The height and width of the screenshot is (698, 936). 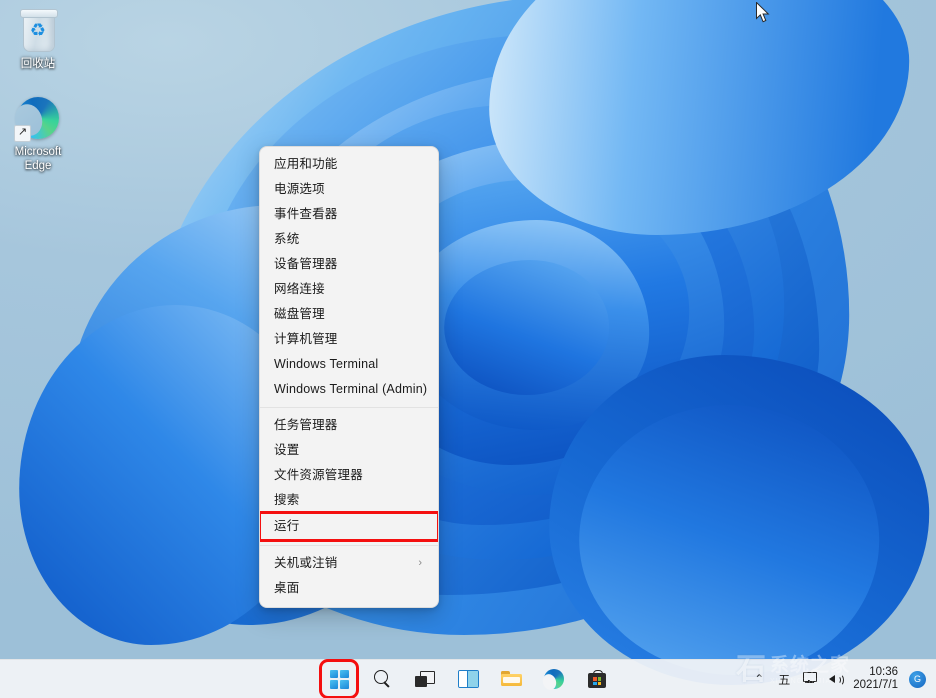 I want to click on menu-item: Windows Terminal, so click(x=349, y=364).